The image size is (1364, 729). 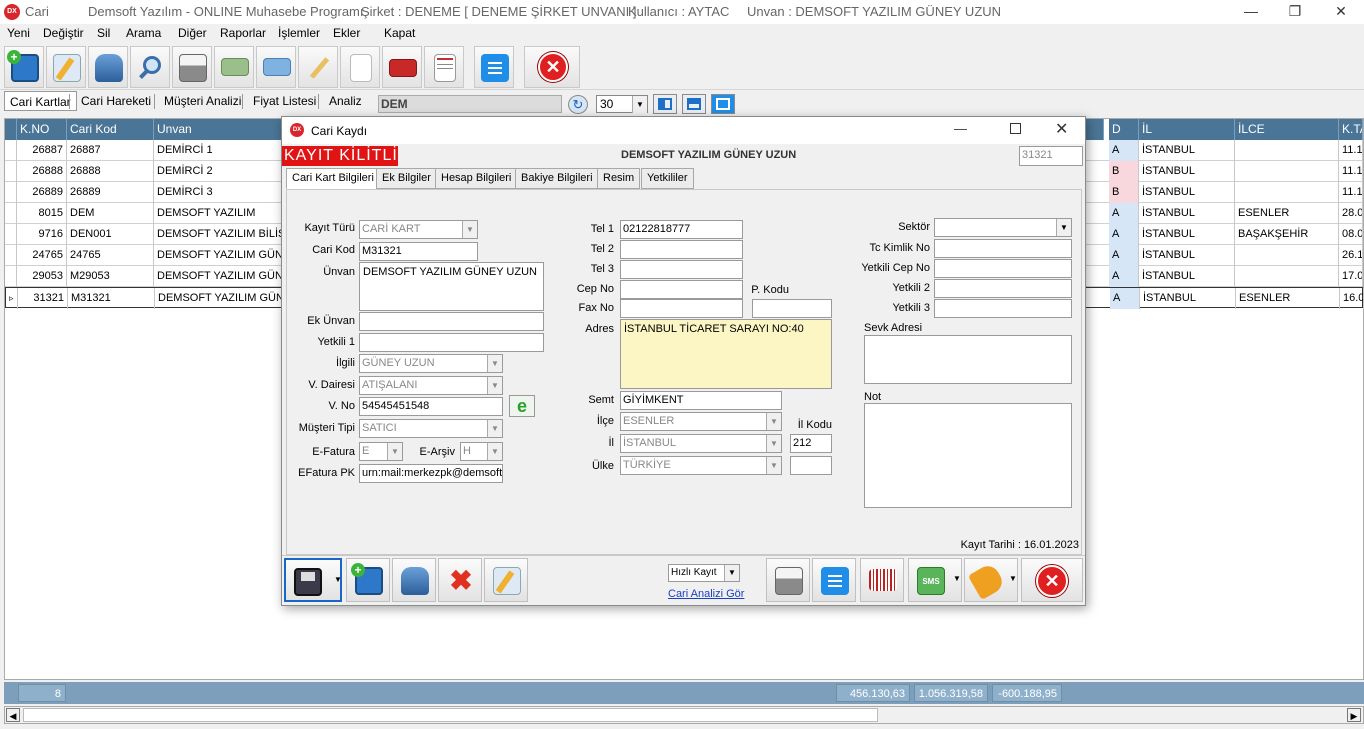 What do you see at coordinates (506, 580) in the screenshot?
I see `dialog-edit-button` at bounding box center [506, 580].